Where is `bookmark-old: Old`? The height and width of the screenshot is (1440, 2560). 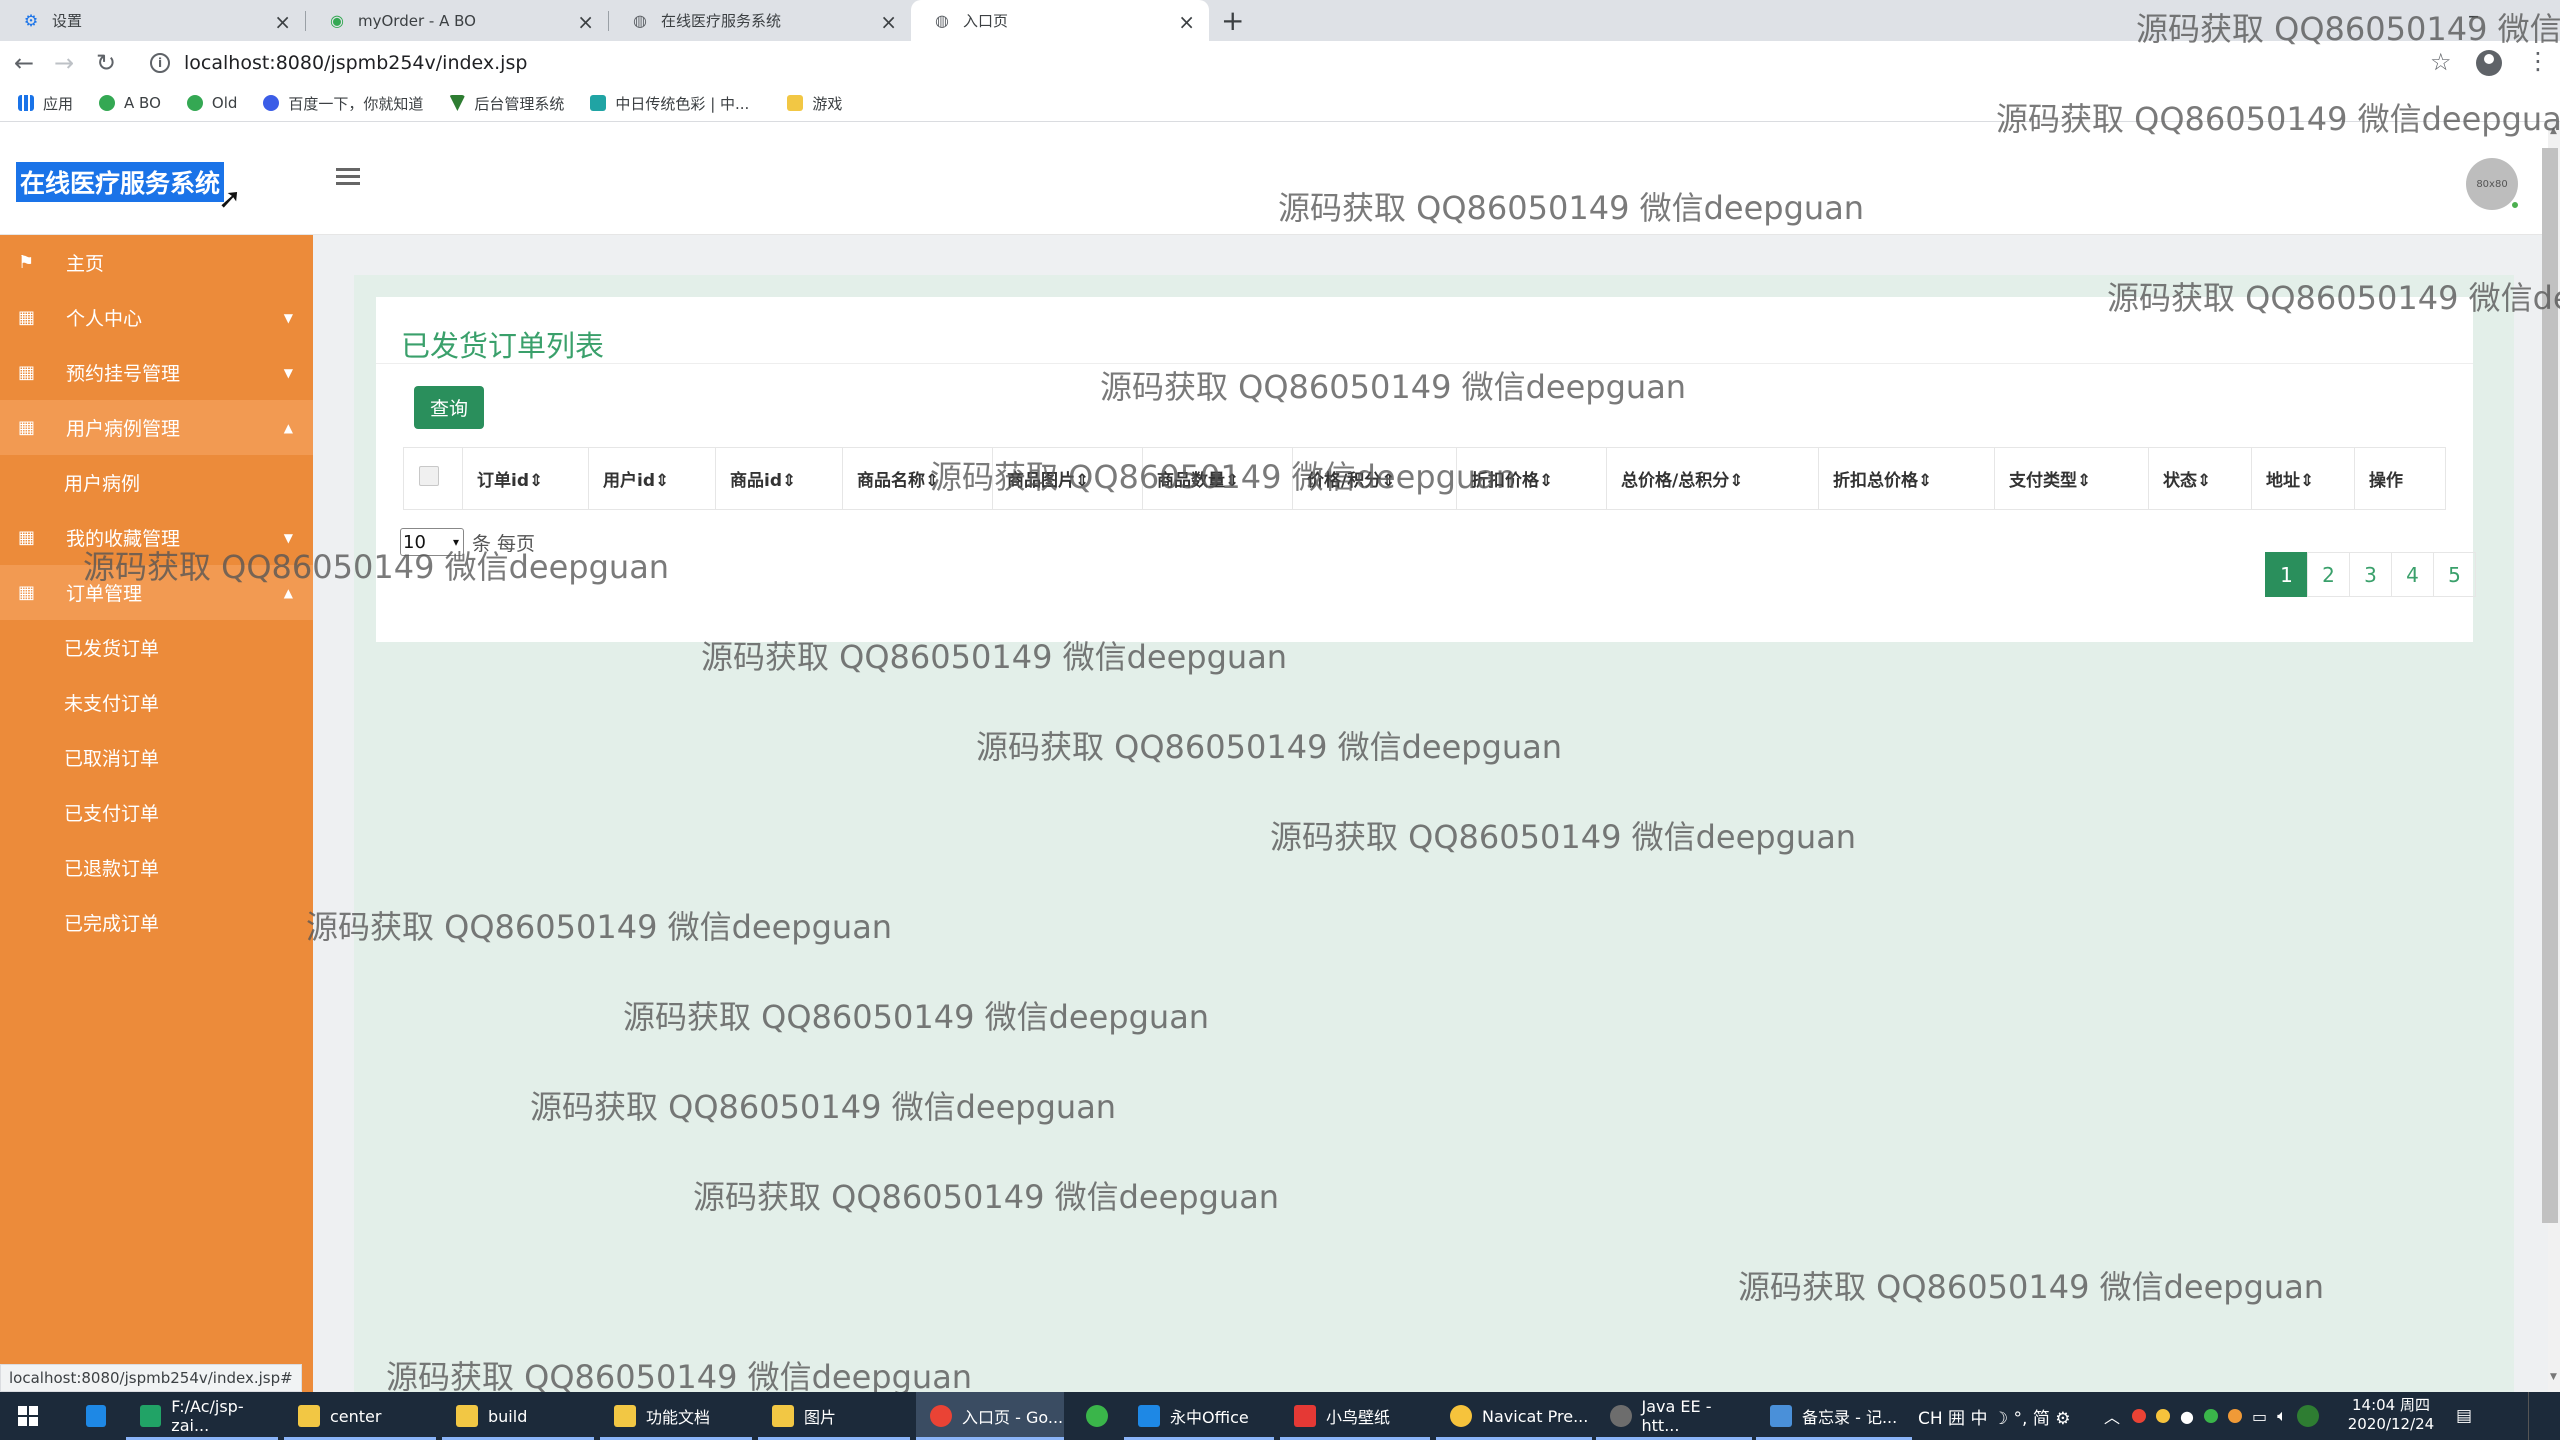 bookmark-old: Old is located at coordinates (211, 103).